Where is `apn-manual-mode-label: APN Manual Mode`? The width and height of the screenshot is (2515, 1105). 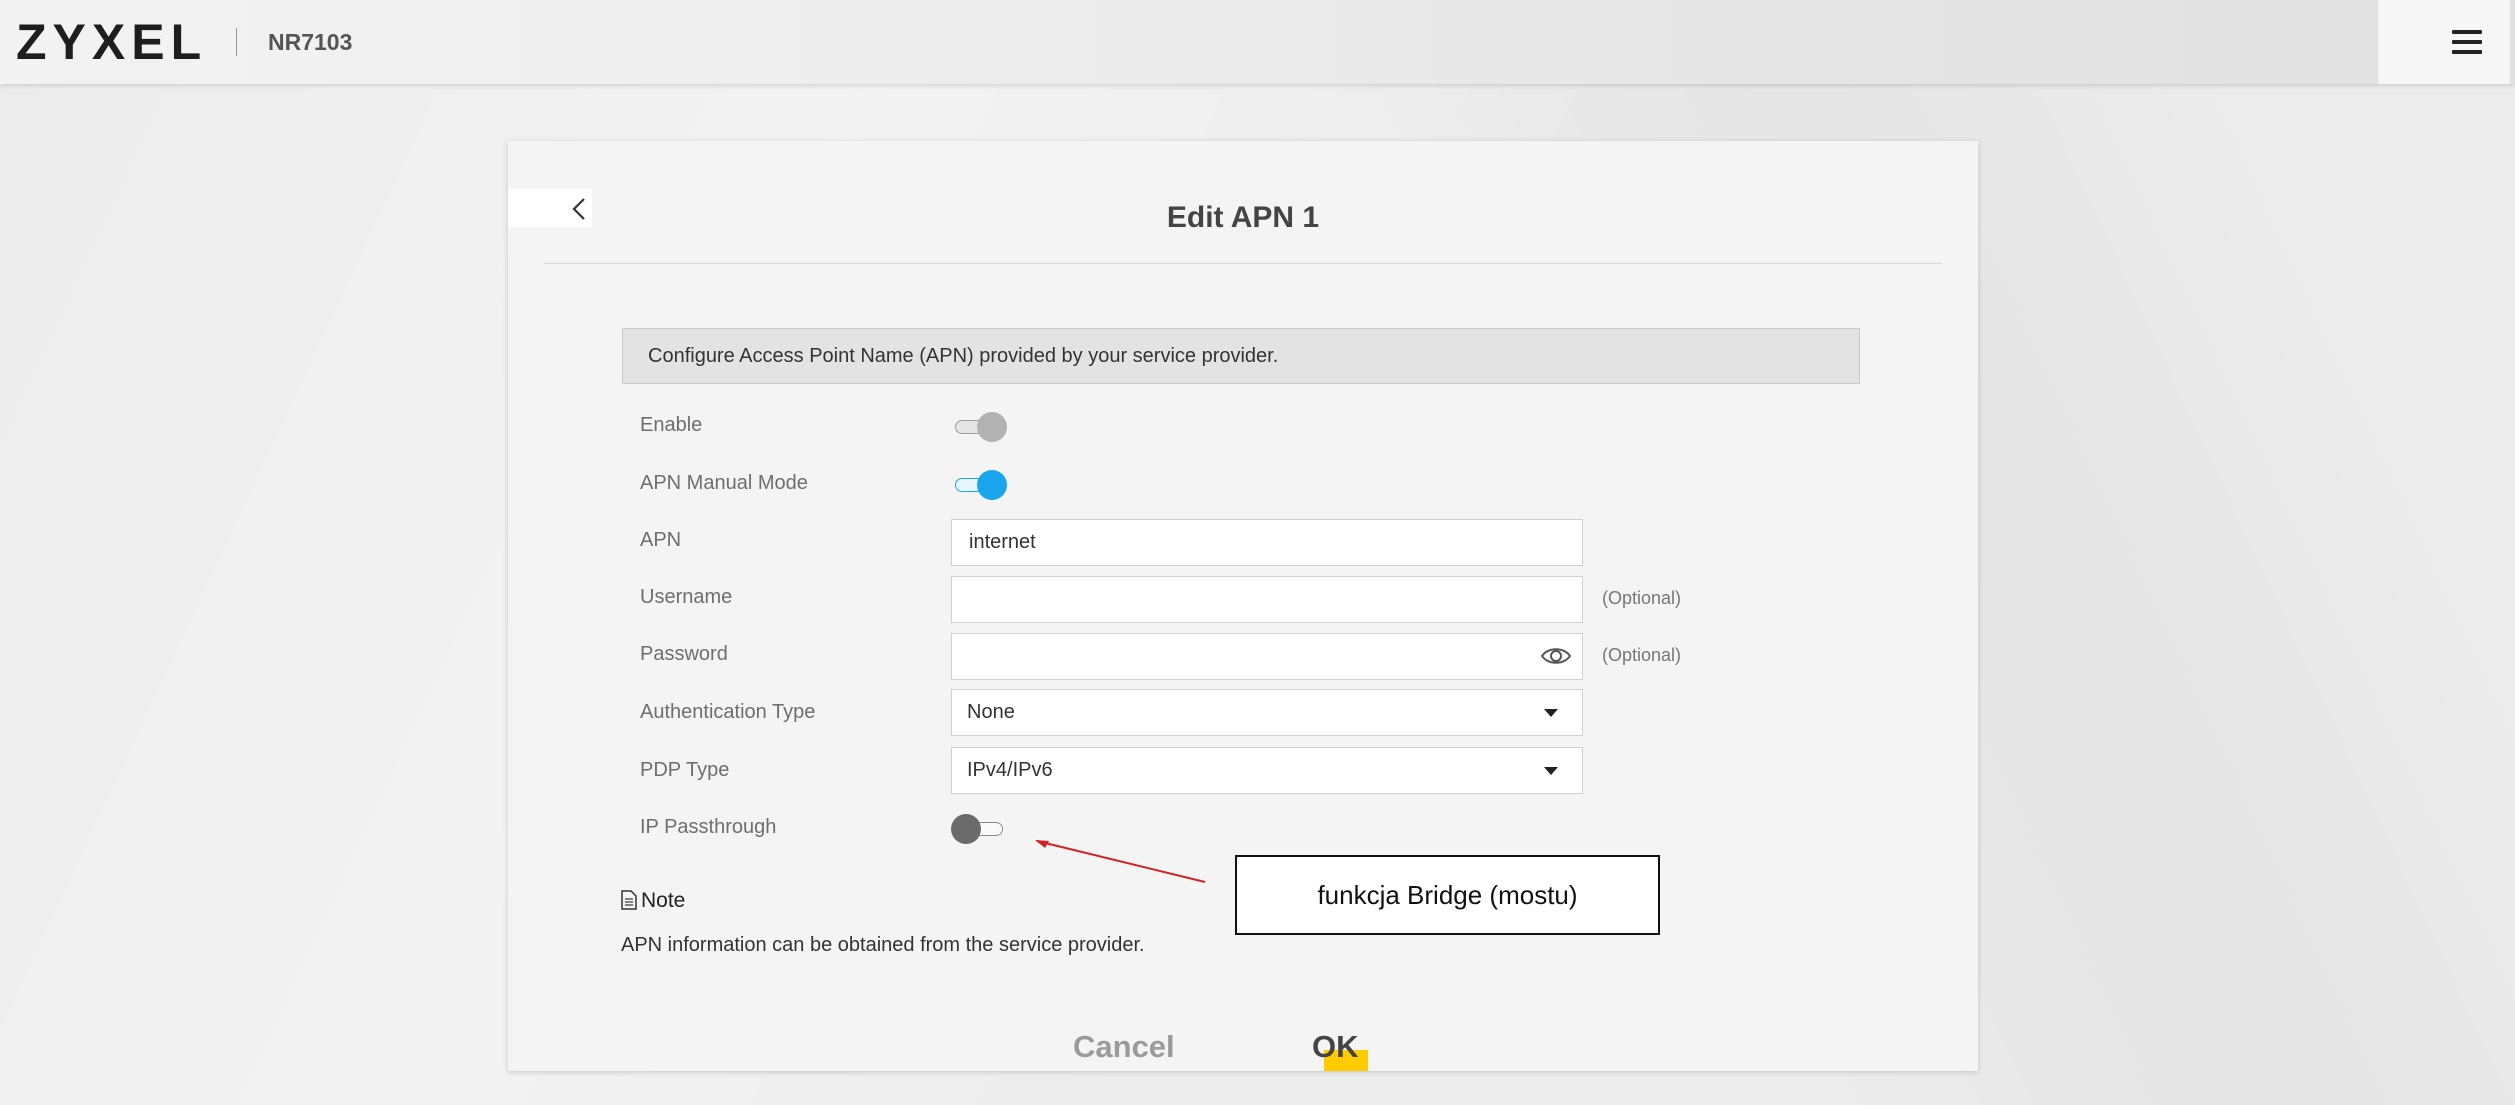
apn-manual-mode-label: APN Manual Mode is located at coordinates (724, 483).